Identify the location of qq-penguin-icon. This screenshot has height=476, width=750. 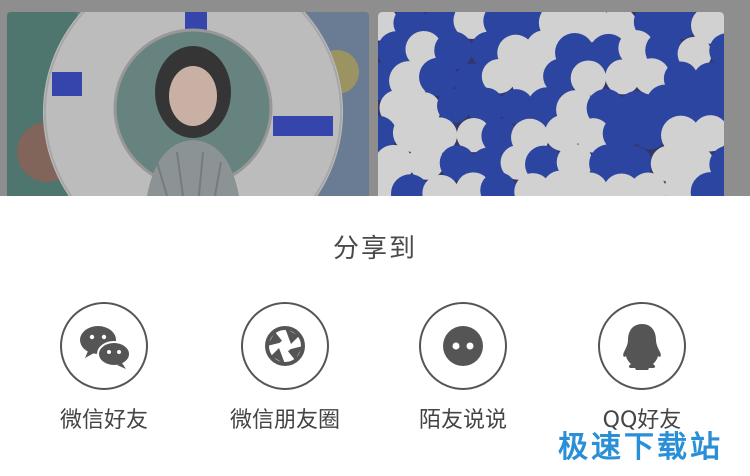
(642, 347).